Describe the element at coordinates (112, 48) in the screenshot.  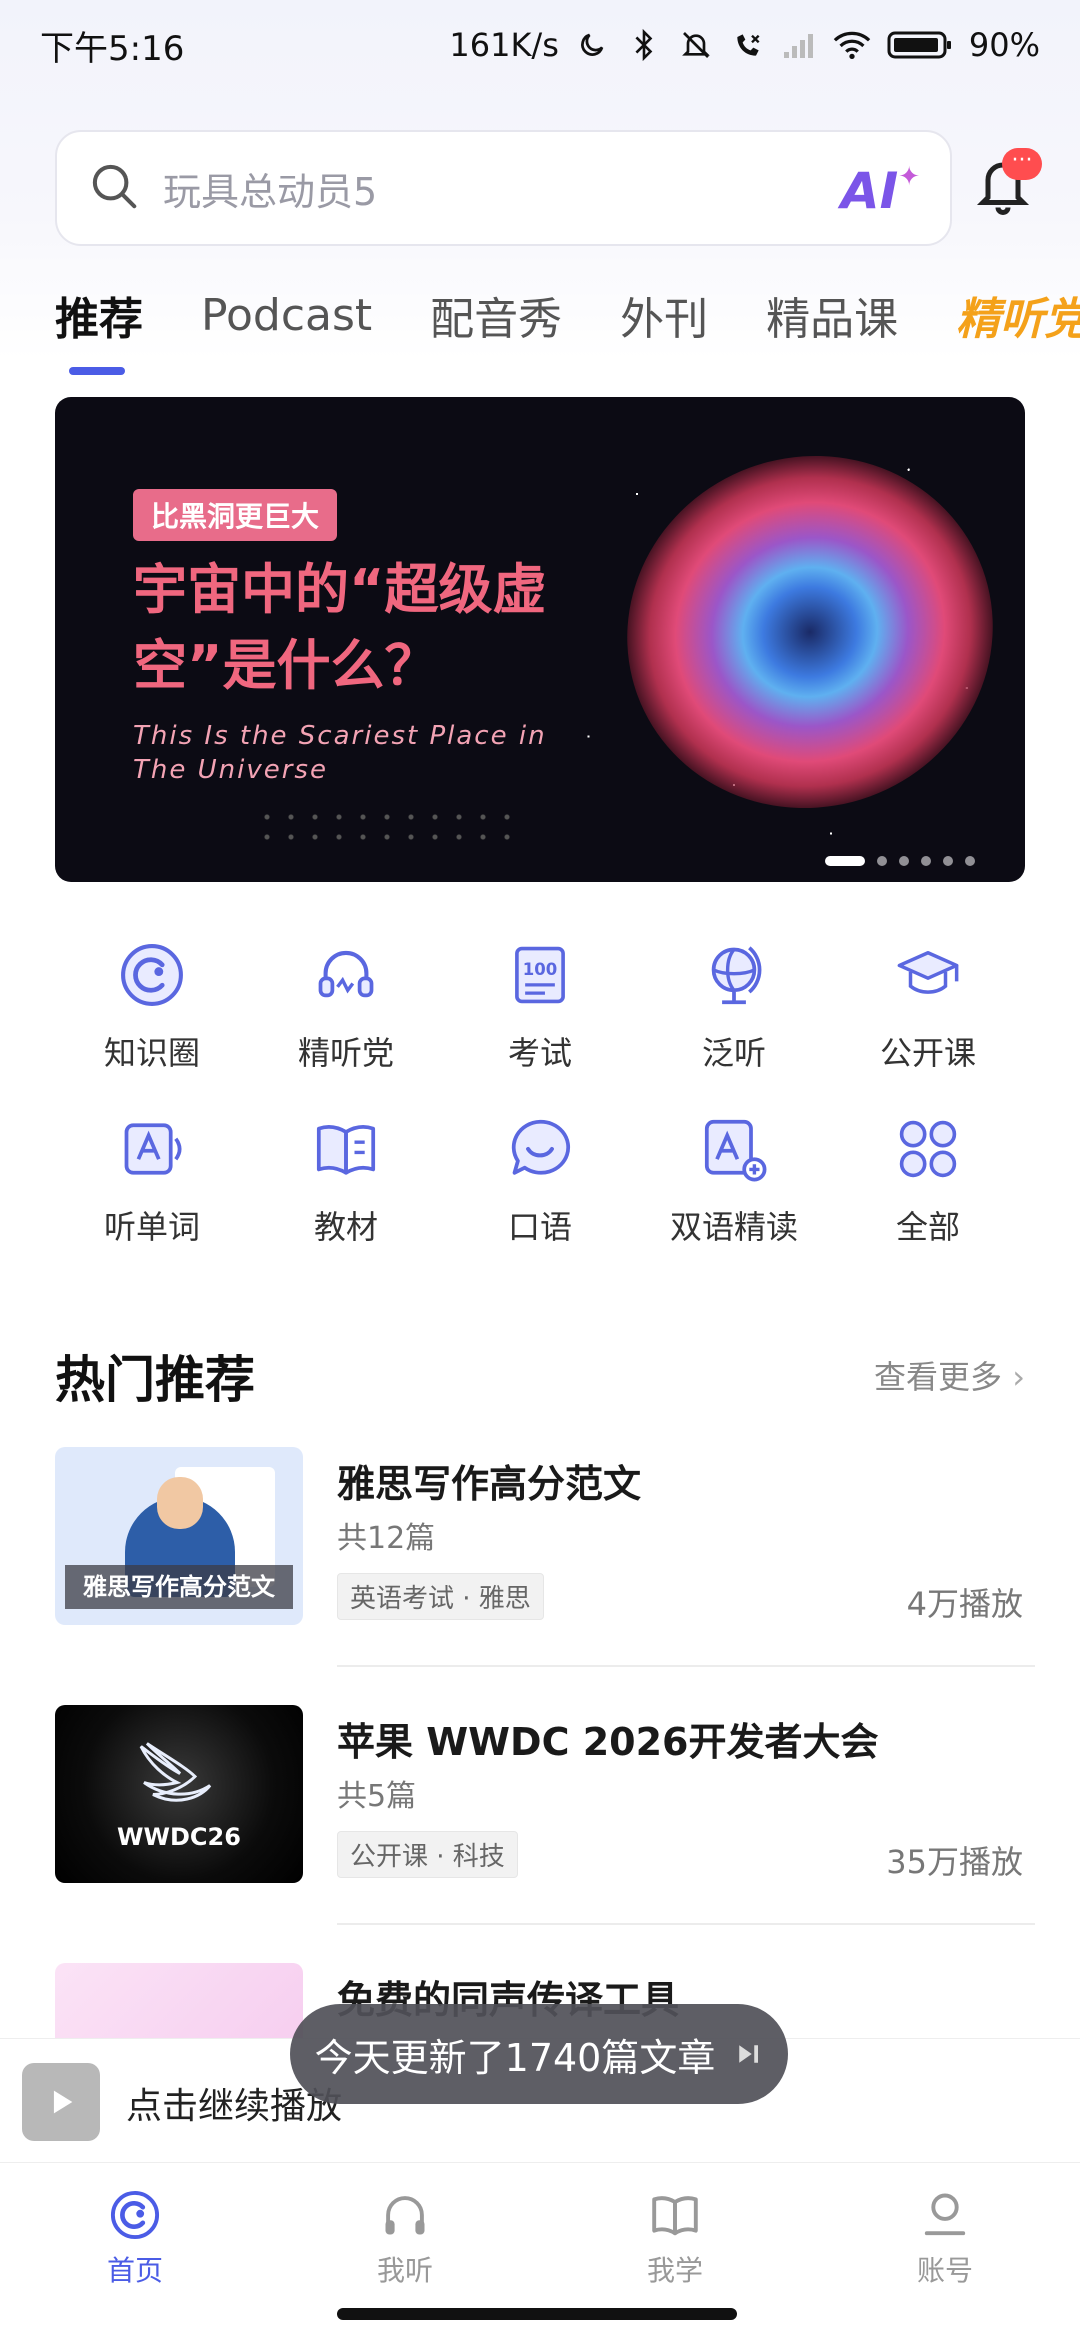
I see `status-time: 下午5:16` at that location.